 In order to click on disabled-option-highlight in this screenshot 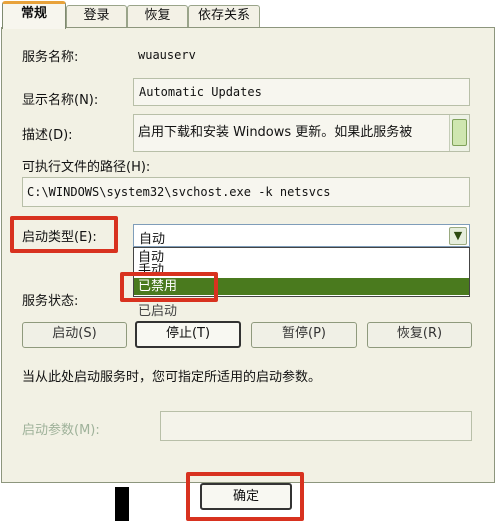, I will do `click(169, 287)`.